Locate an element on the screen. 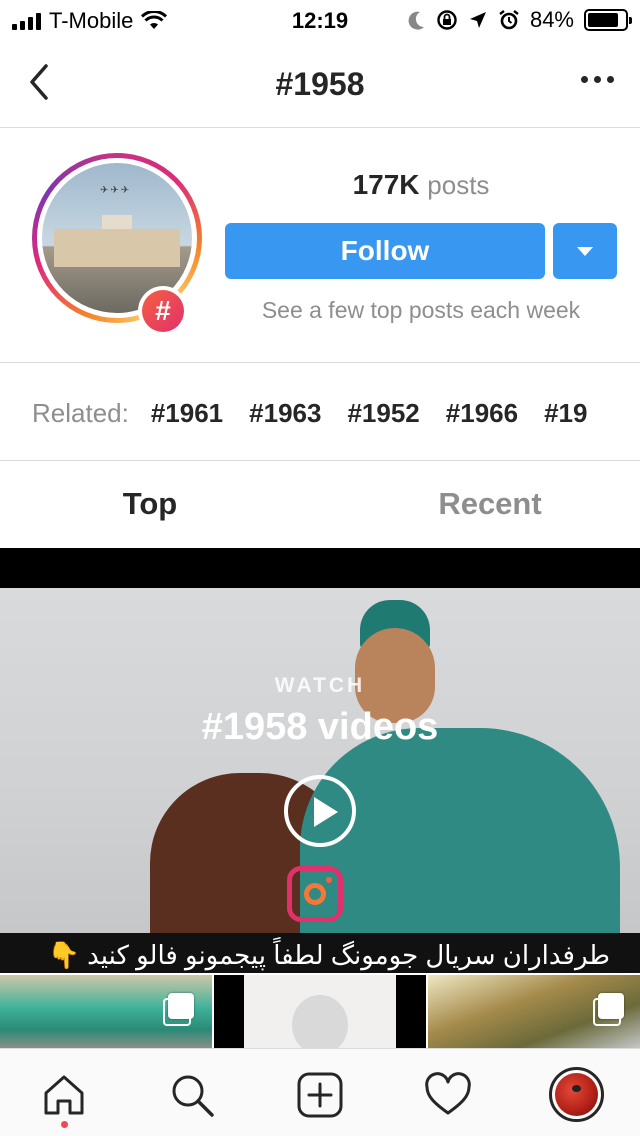 Image resolution: width=640 pixels, height=1136 pixels. related-tag: #1963 is located at coordinates (285, 413).